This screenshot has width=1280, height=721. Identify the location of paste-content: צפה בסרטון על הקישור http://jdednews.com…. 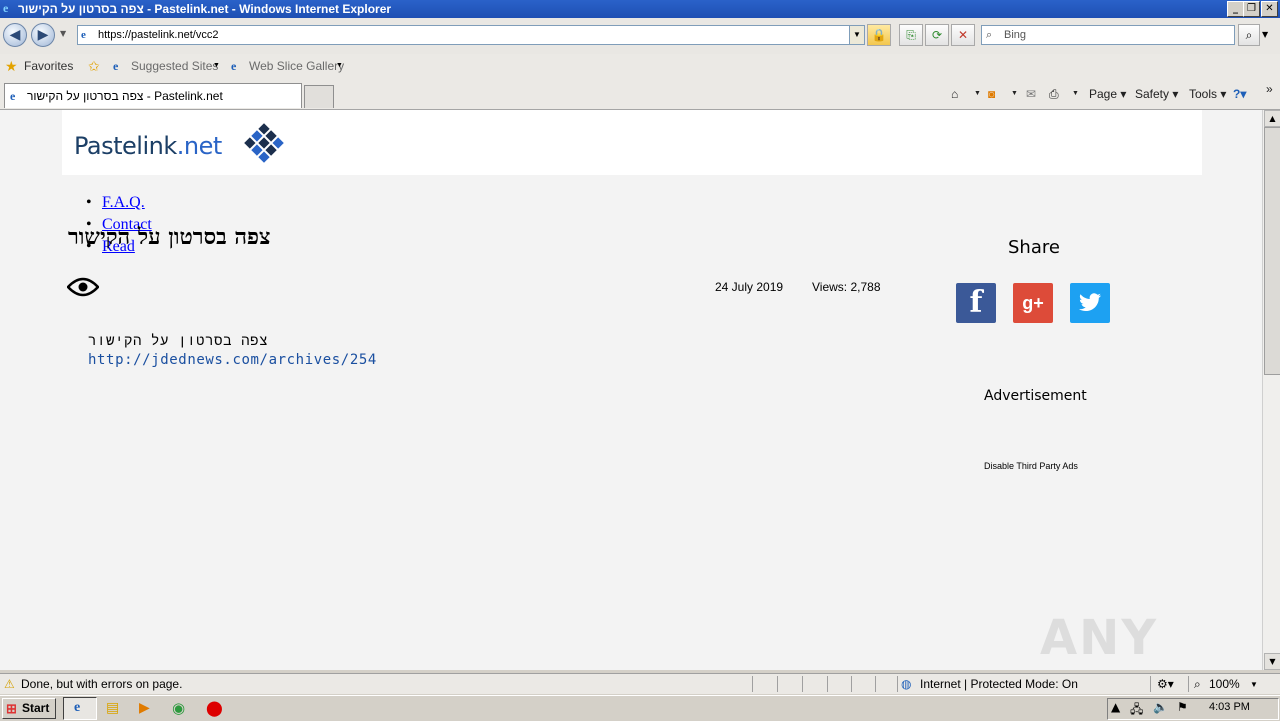
(232, 351).